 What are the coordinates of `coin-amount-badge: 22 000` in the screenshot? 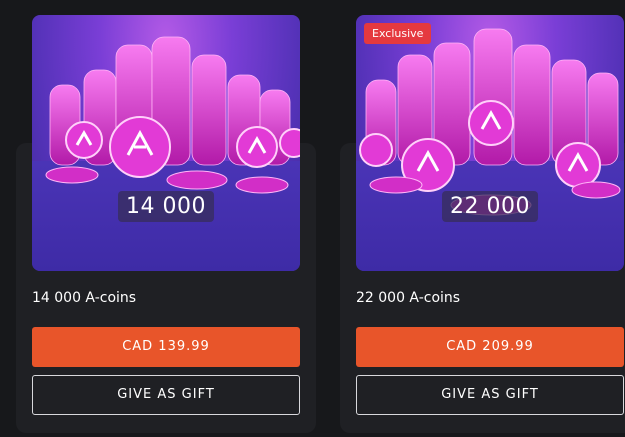 It's located at (490, 206).